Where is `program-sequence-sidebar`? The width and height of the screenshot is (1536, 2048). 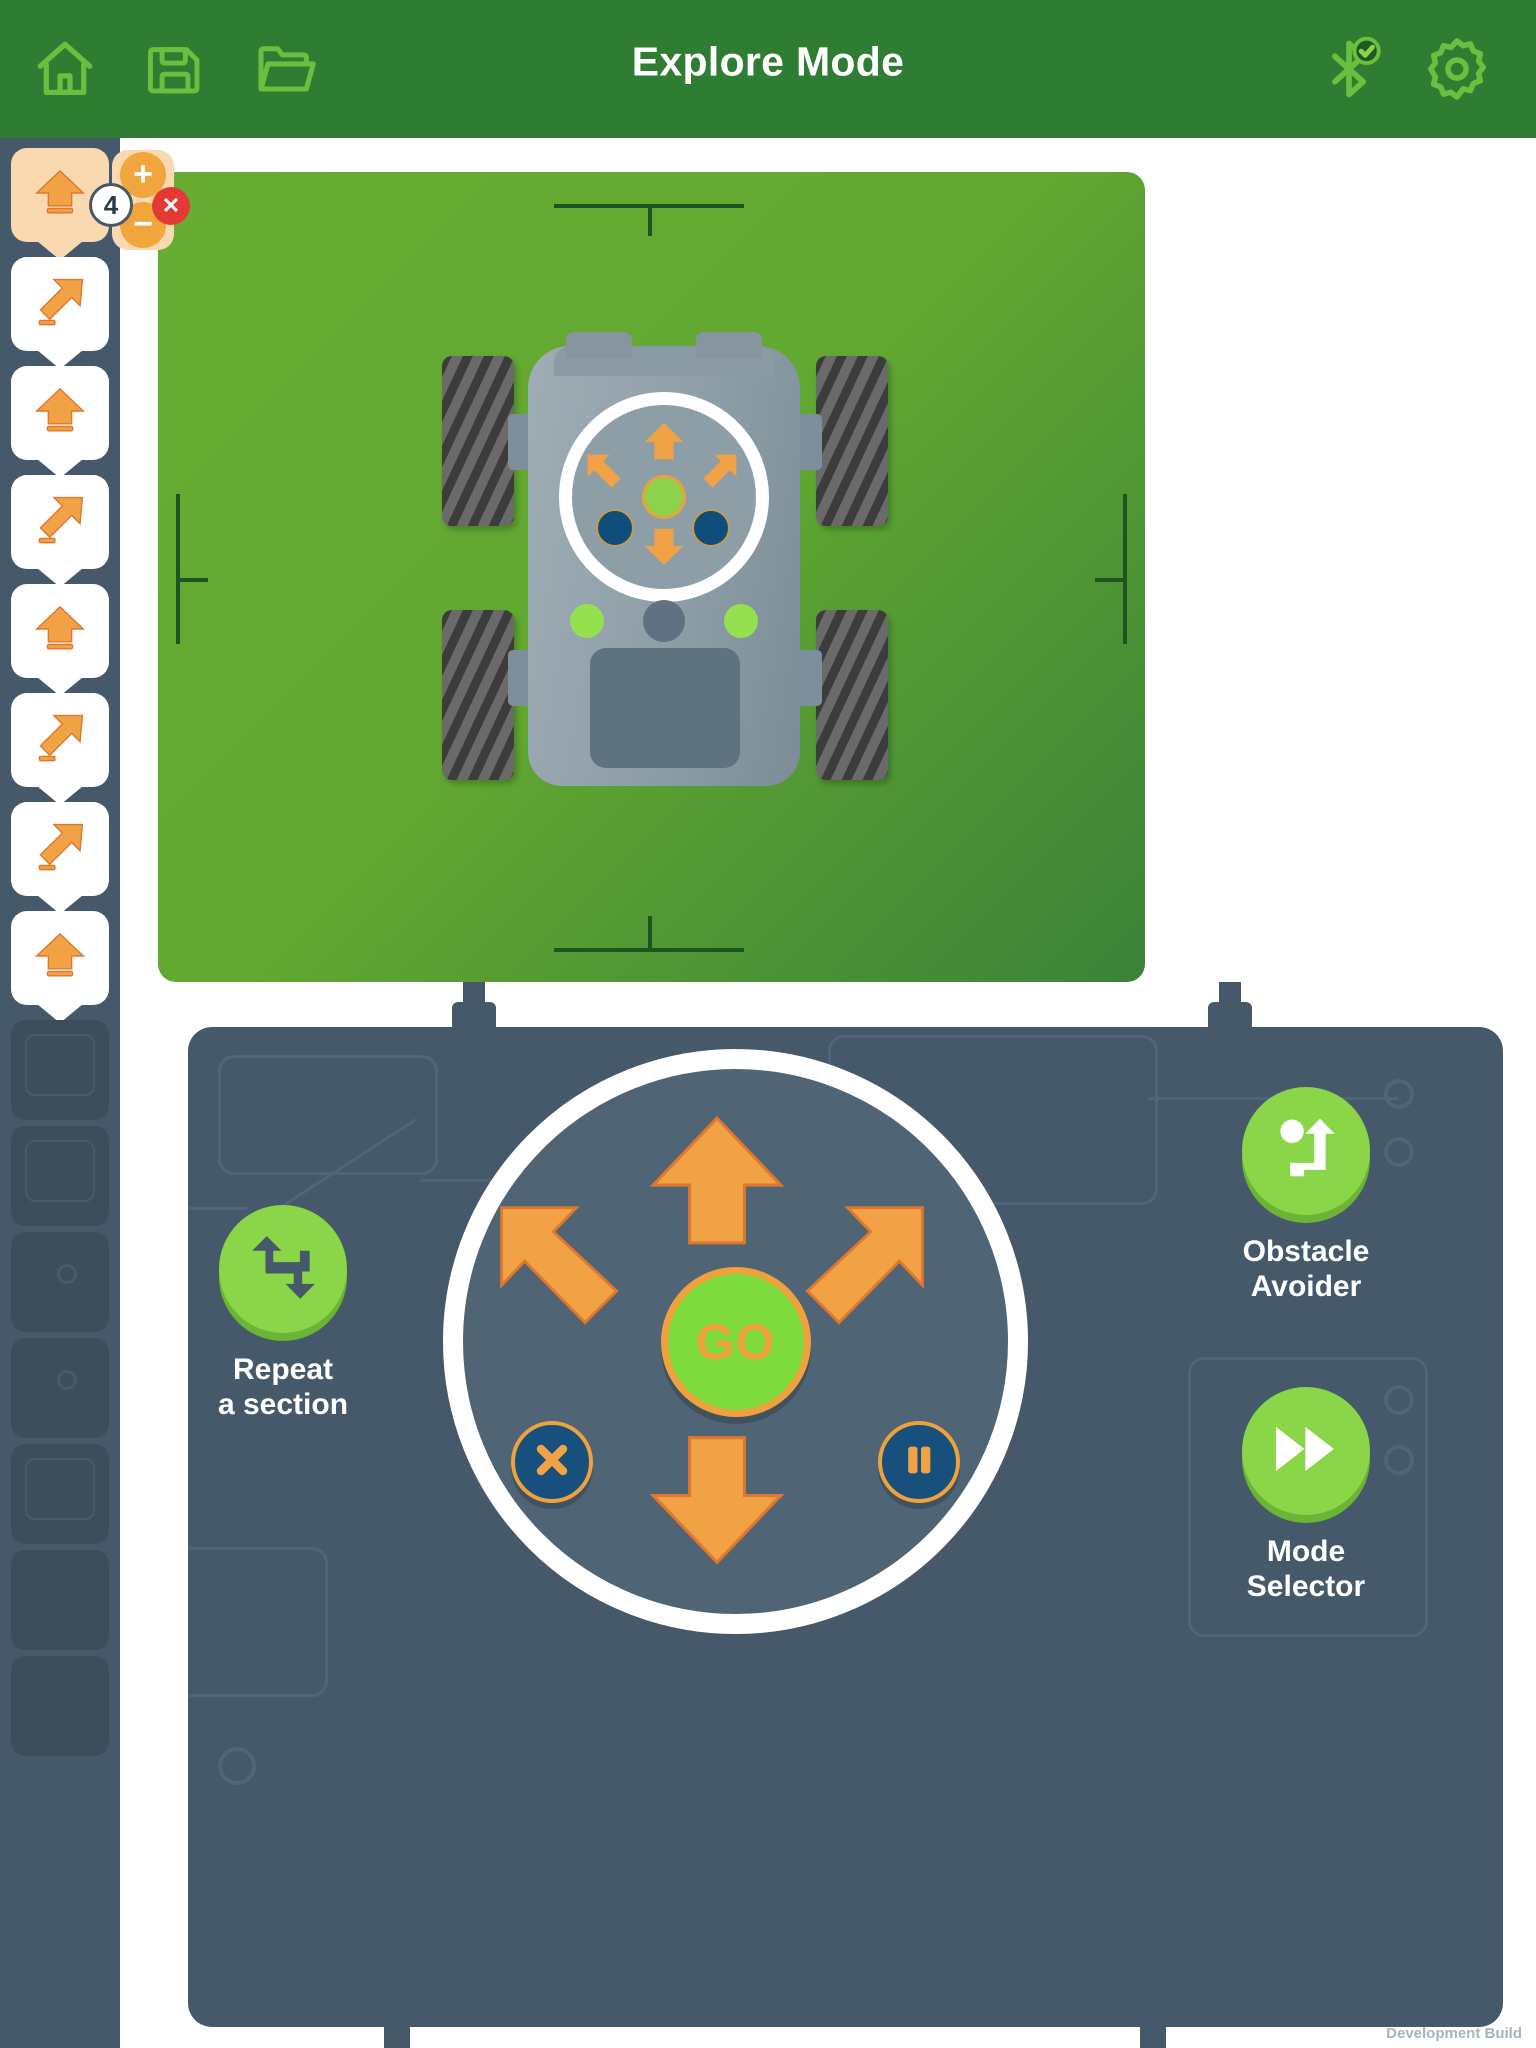 program-sequence-sidebar is located at coordinates (60, 1093).